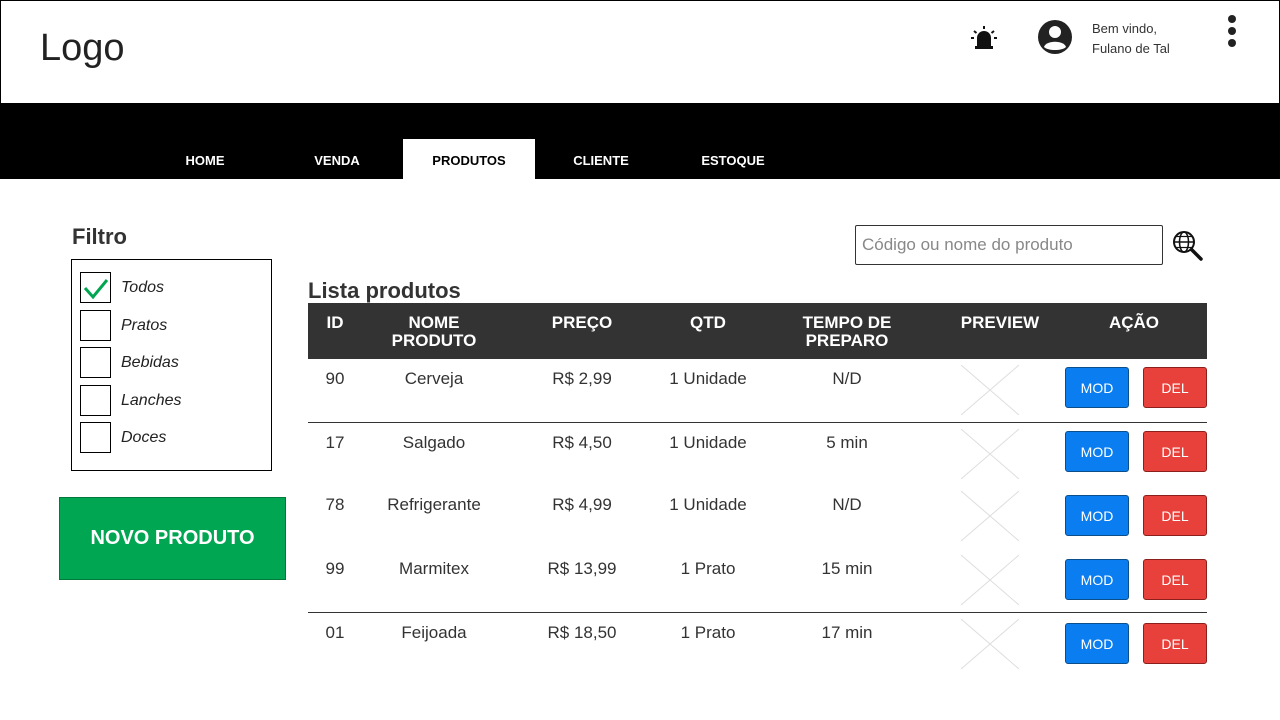 This screenshot has height=720, width=1280. I want to click on alarm-icon, so click(984, 38).